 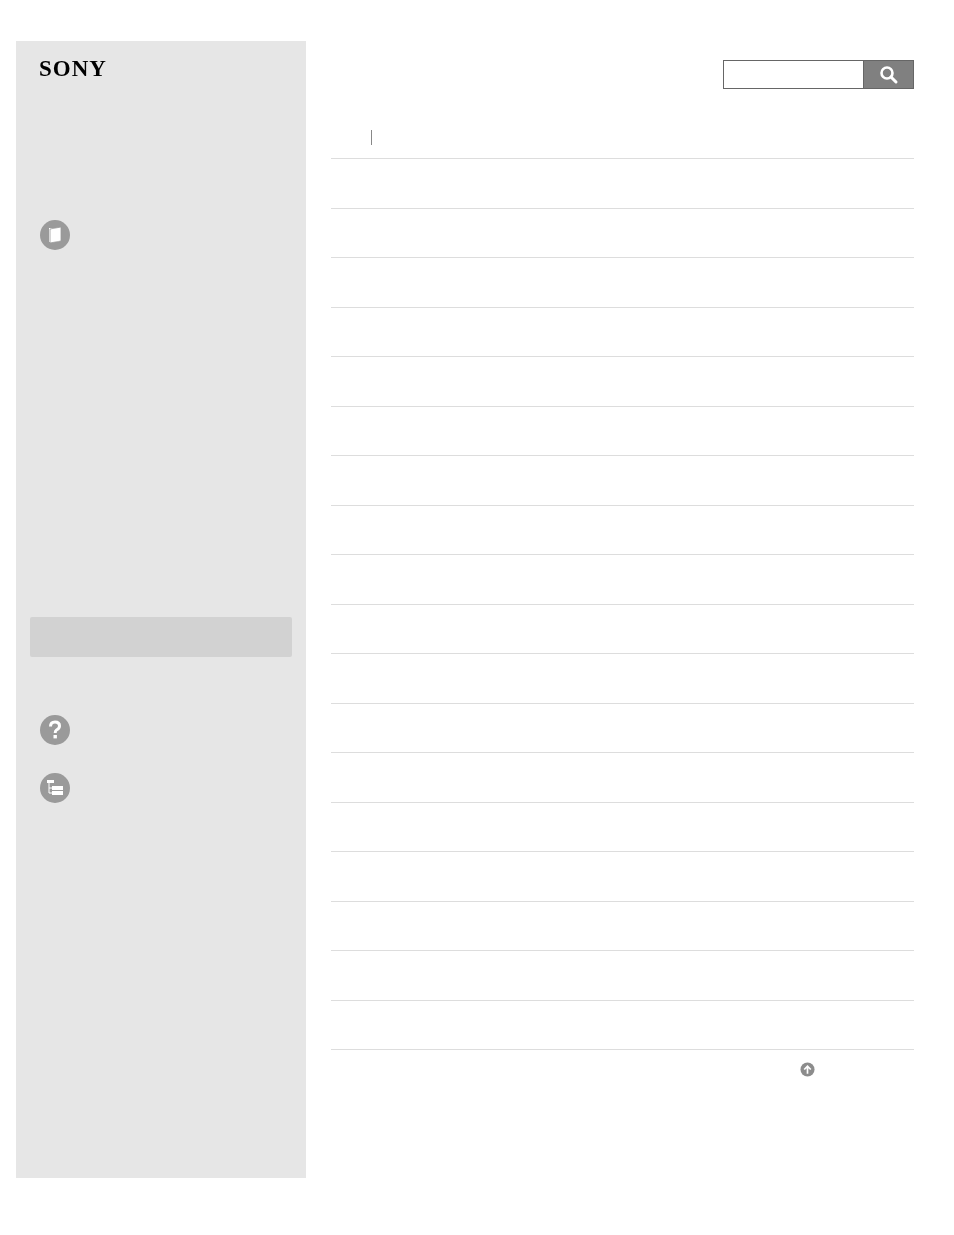 What do you see at coordinates (55, 788) in the screenshot?
I see `tree-icon` at bounding box center [55, 788].